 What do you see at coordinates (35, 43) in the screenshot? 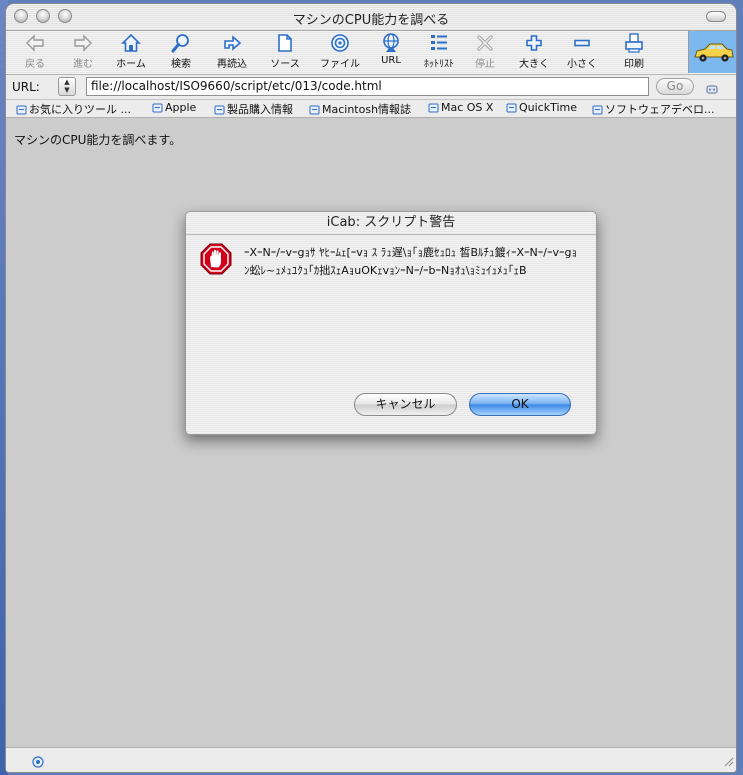
I see `back-arrow-icon` at bounding box center [35, 43].